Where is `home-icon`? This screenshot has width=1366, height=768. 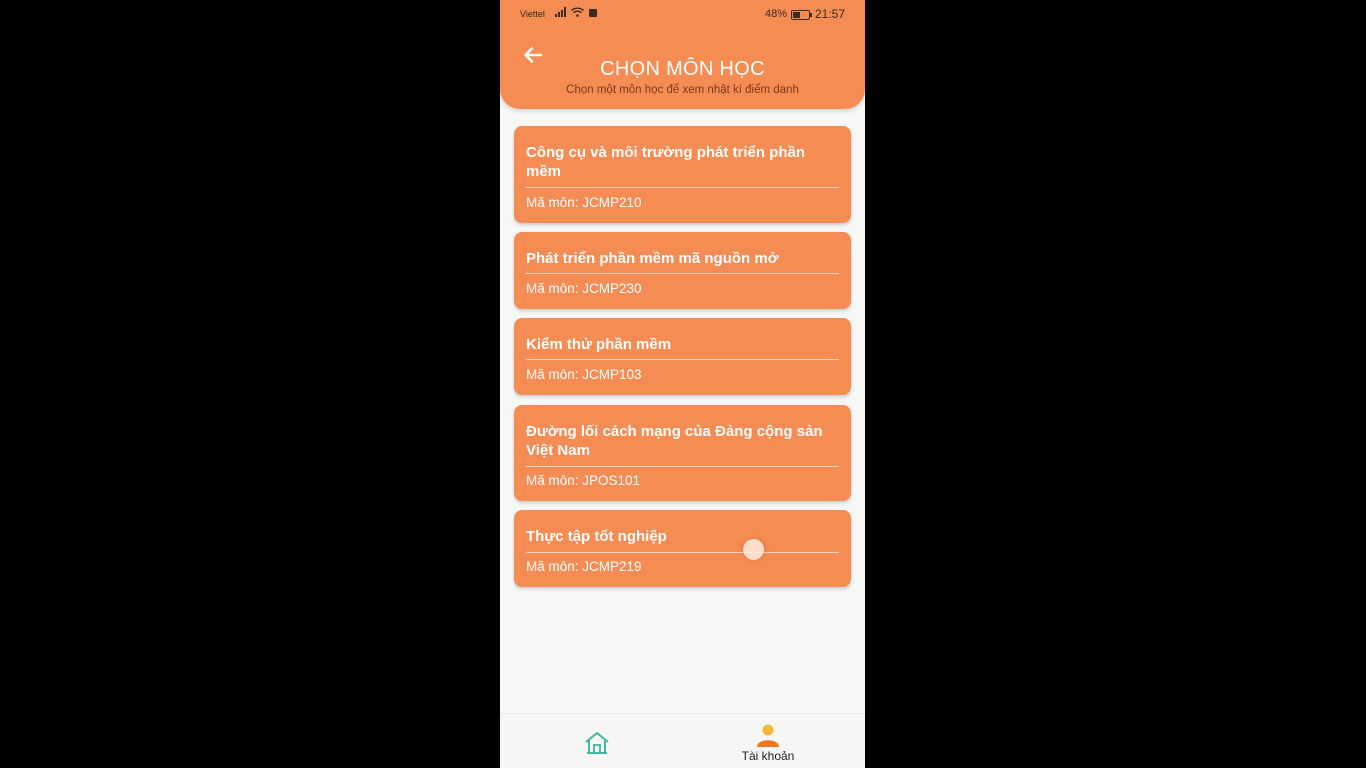 home-icon is located at coordinates (597, 743).